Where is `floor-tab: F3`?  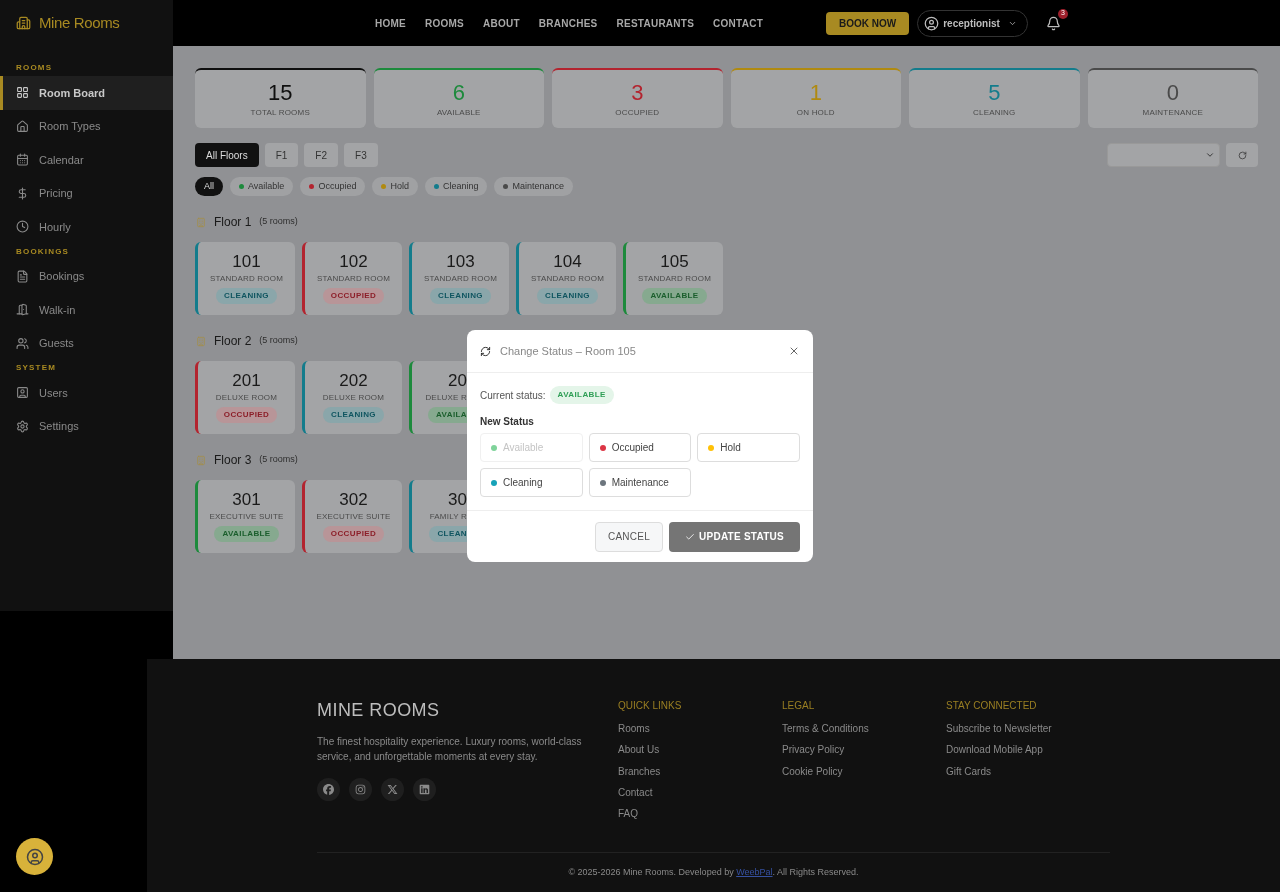 floor-tab: F3 is located at coordinates (361, 155).